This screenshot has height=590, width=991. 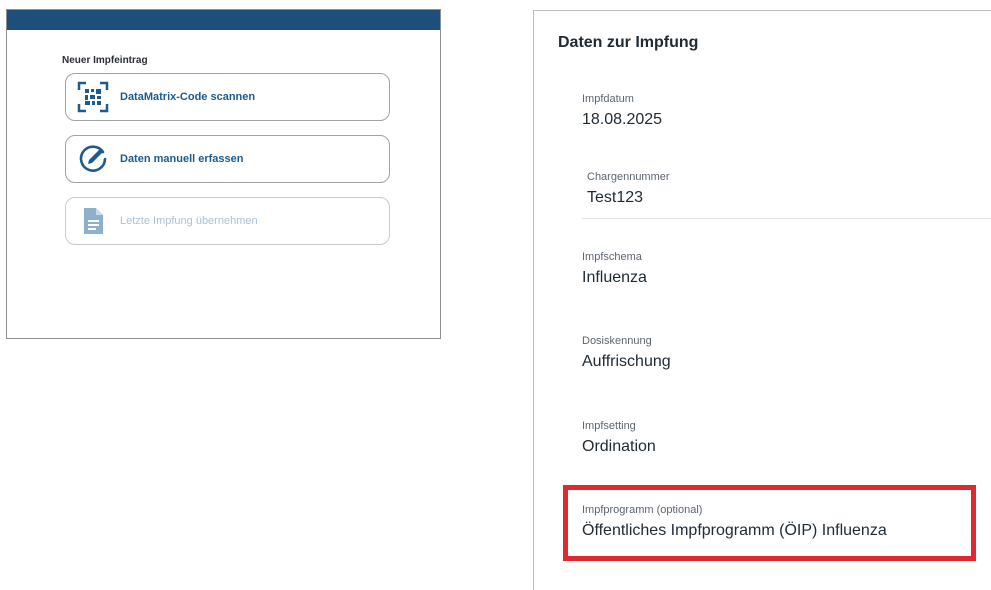 I want to click on manual-entry-button: Daten manuell erfassen, so click(x=227, y=159).